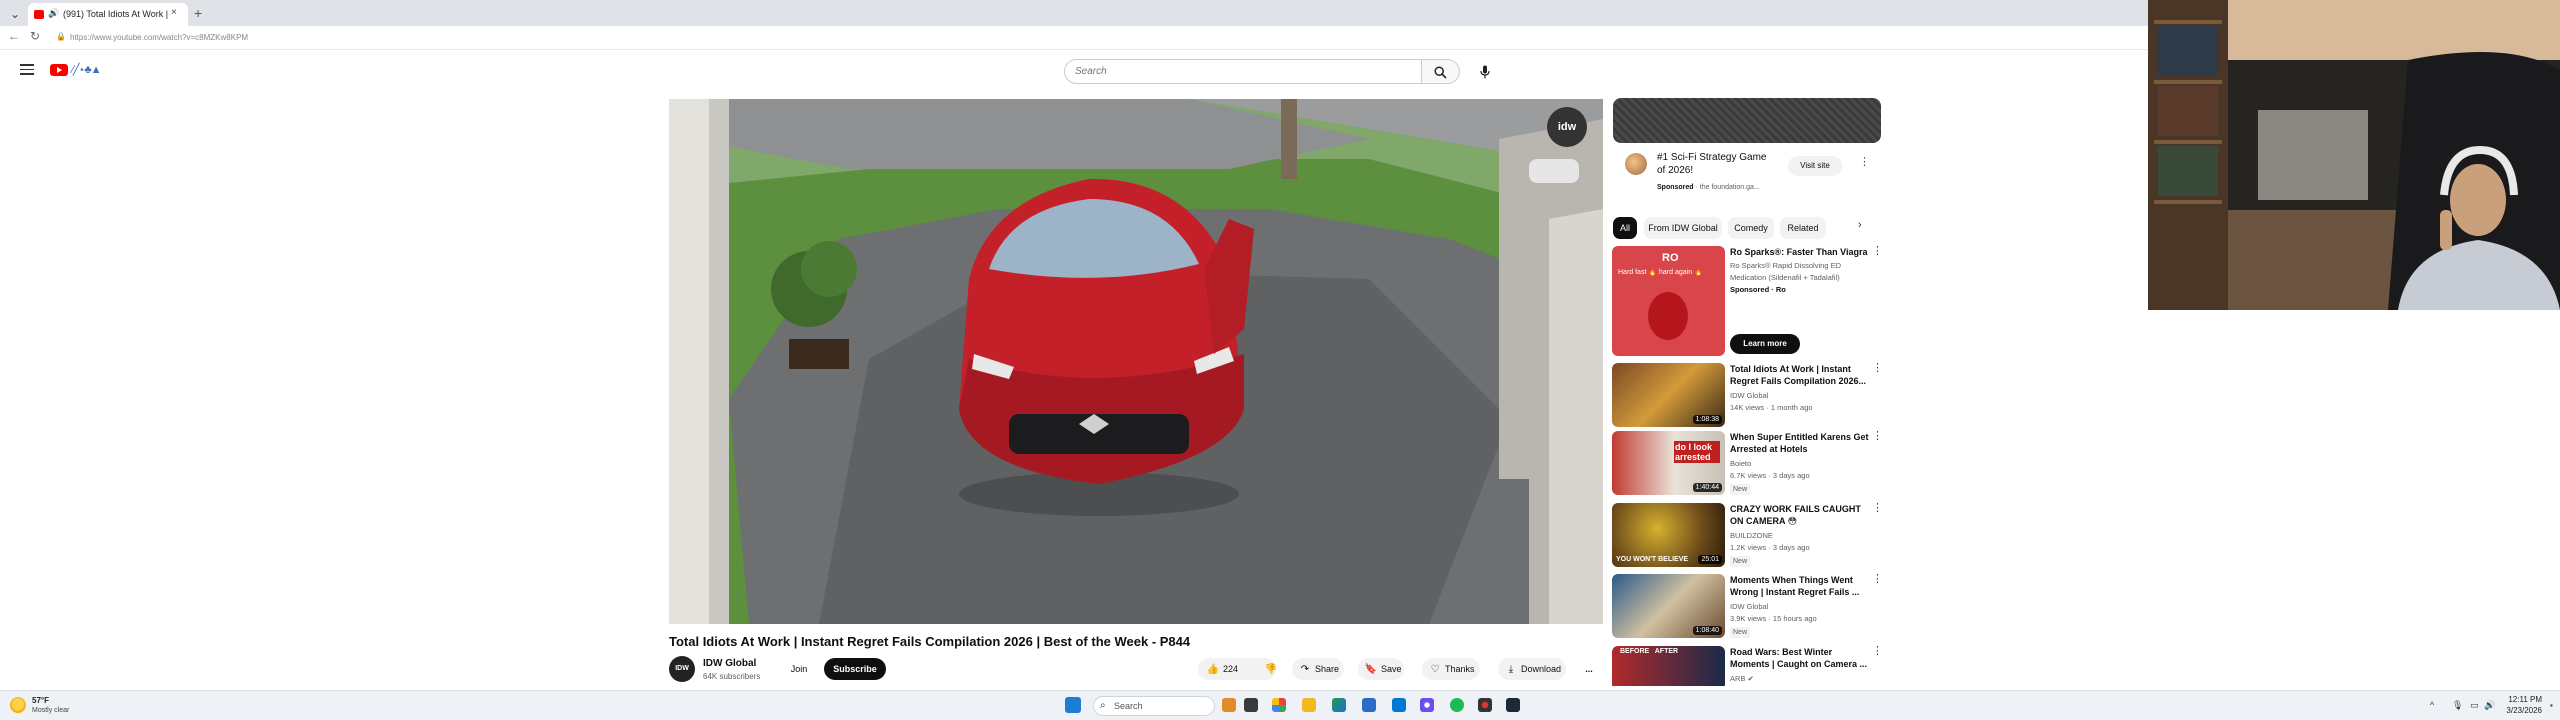 The width and height of the screenshot is (2560, 720). Describe the element at coordinates (1511, 669) in the screenshot. I see `download-icon: ⤓` at that location.